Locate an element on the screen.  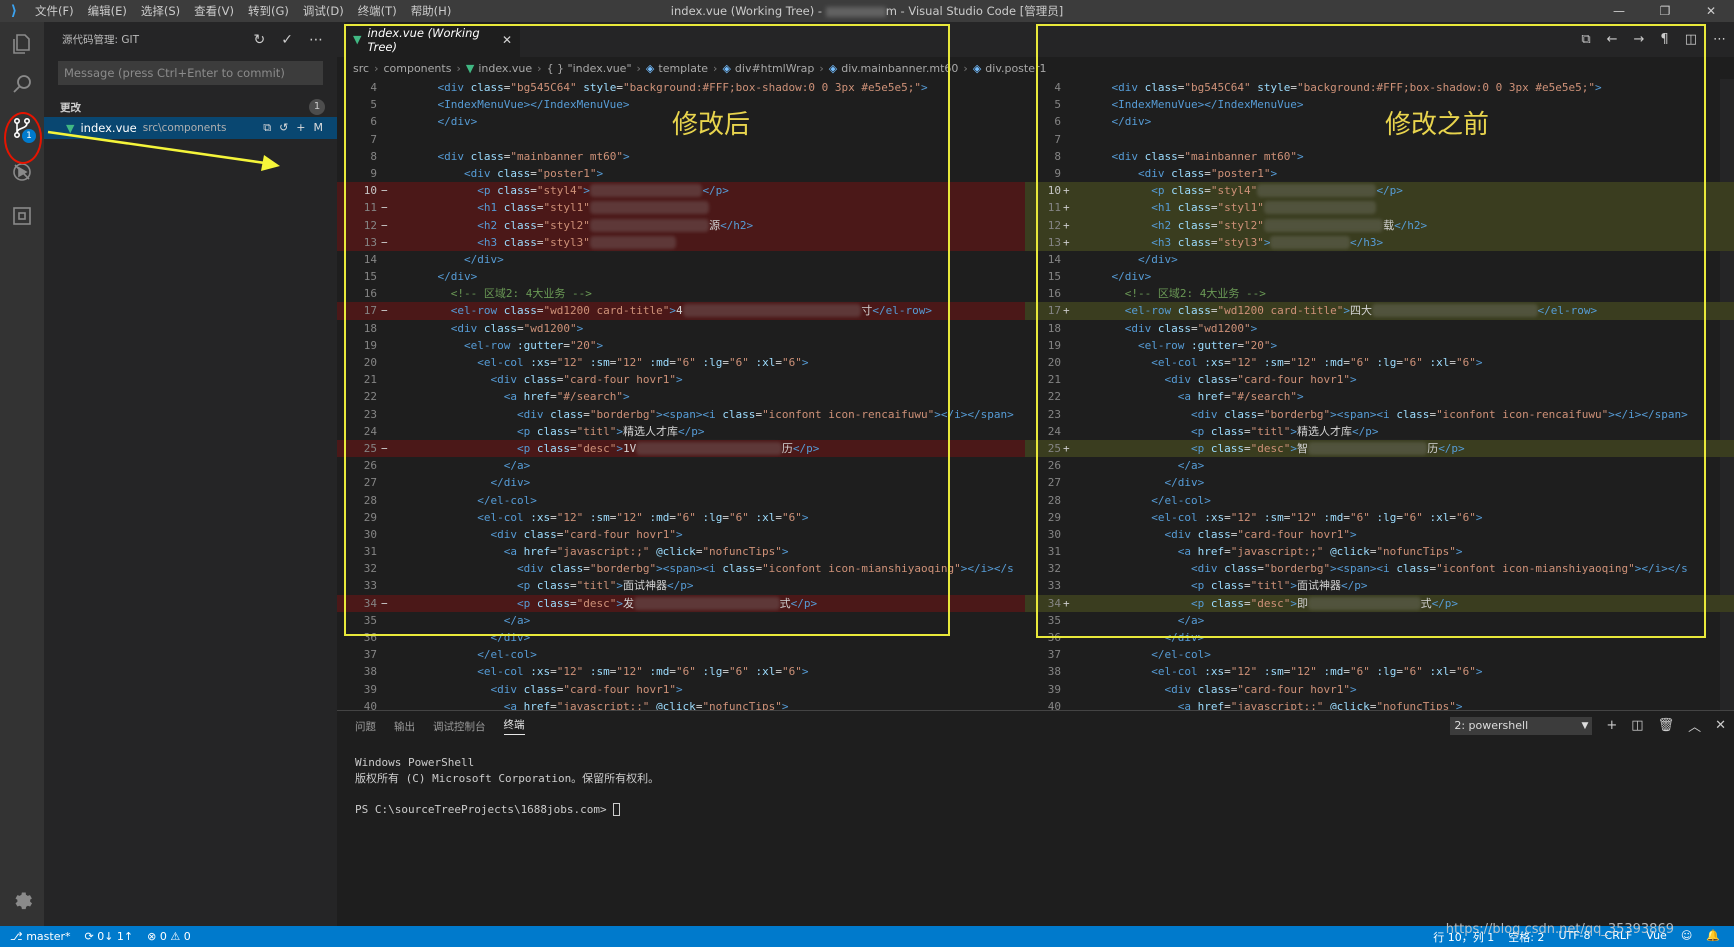
tab-debug-console: 调试控制台 is located at coordinates (459, 726).